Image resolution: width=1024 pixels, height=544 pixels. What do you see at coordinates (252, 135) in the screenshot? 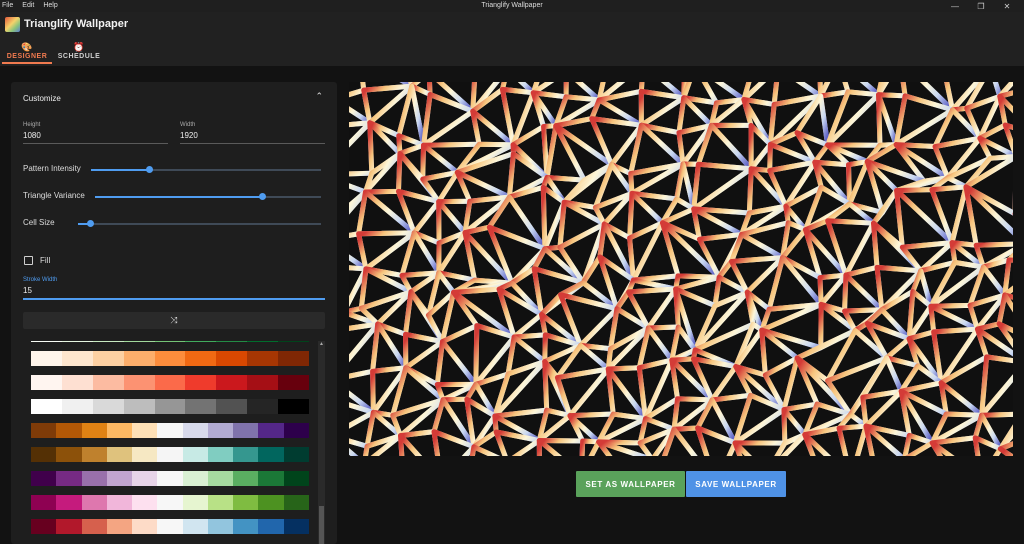
I see `width-input: 1920` at bounding box center [252, 135].